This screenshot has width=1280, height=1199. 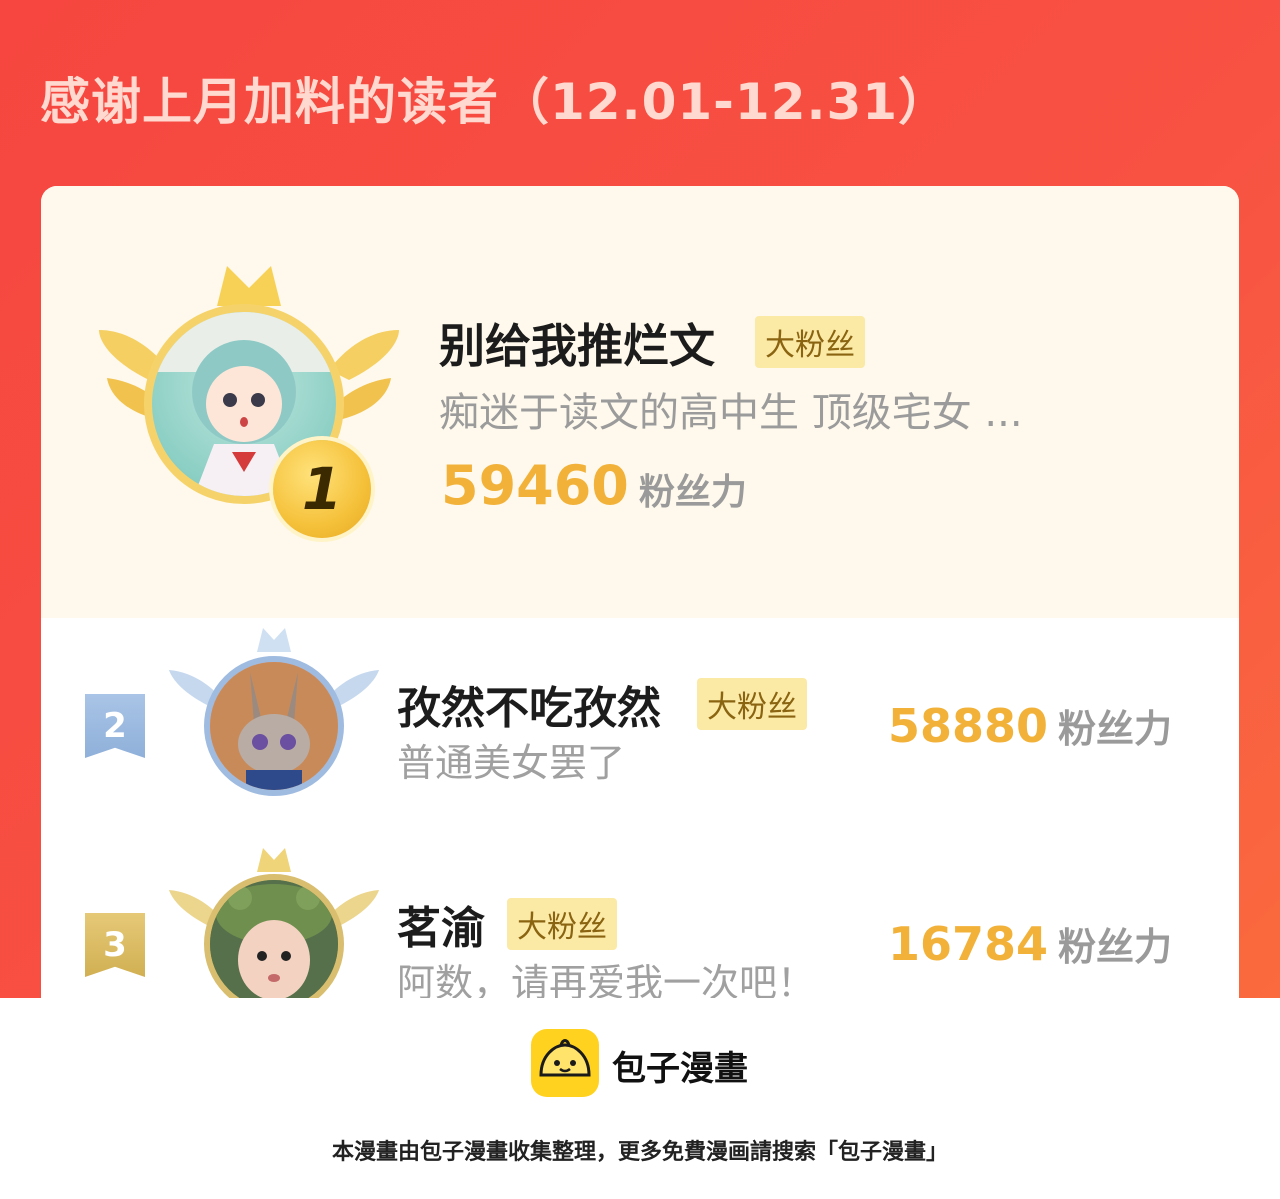 What do you see at coordinates (274, 939) in the screenshot?
I see `child-frog-hat-avatar-icon` at bounding box center [274, 939].